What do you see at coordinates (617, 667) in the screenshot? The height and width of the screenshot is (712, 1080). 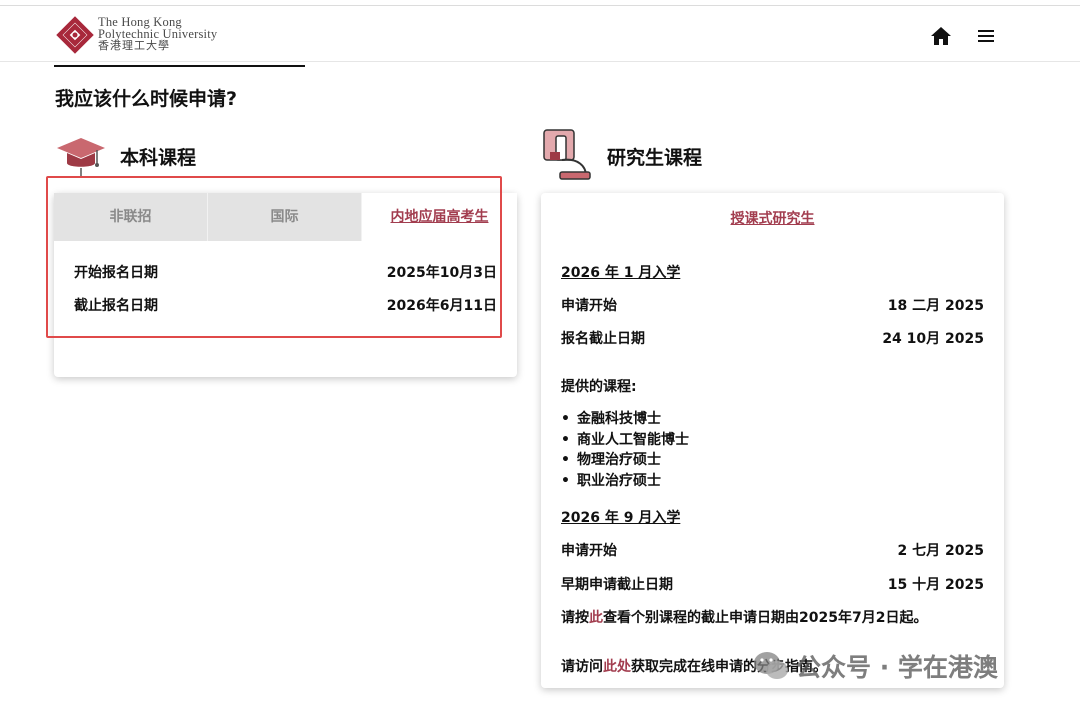 I see `guide-here-link: 此处` at bounding box center [617, 667].